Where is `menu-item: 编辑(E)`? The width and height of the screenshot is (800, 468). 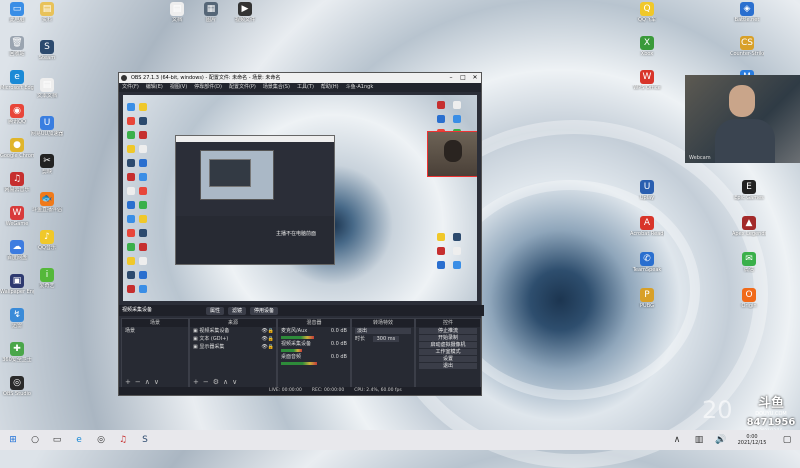 menu-item: 编辑(E) is located at coordinates (154, 87).